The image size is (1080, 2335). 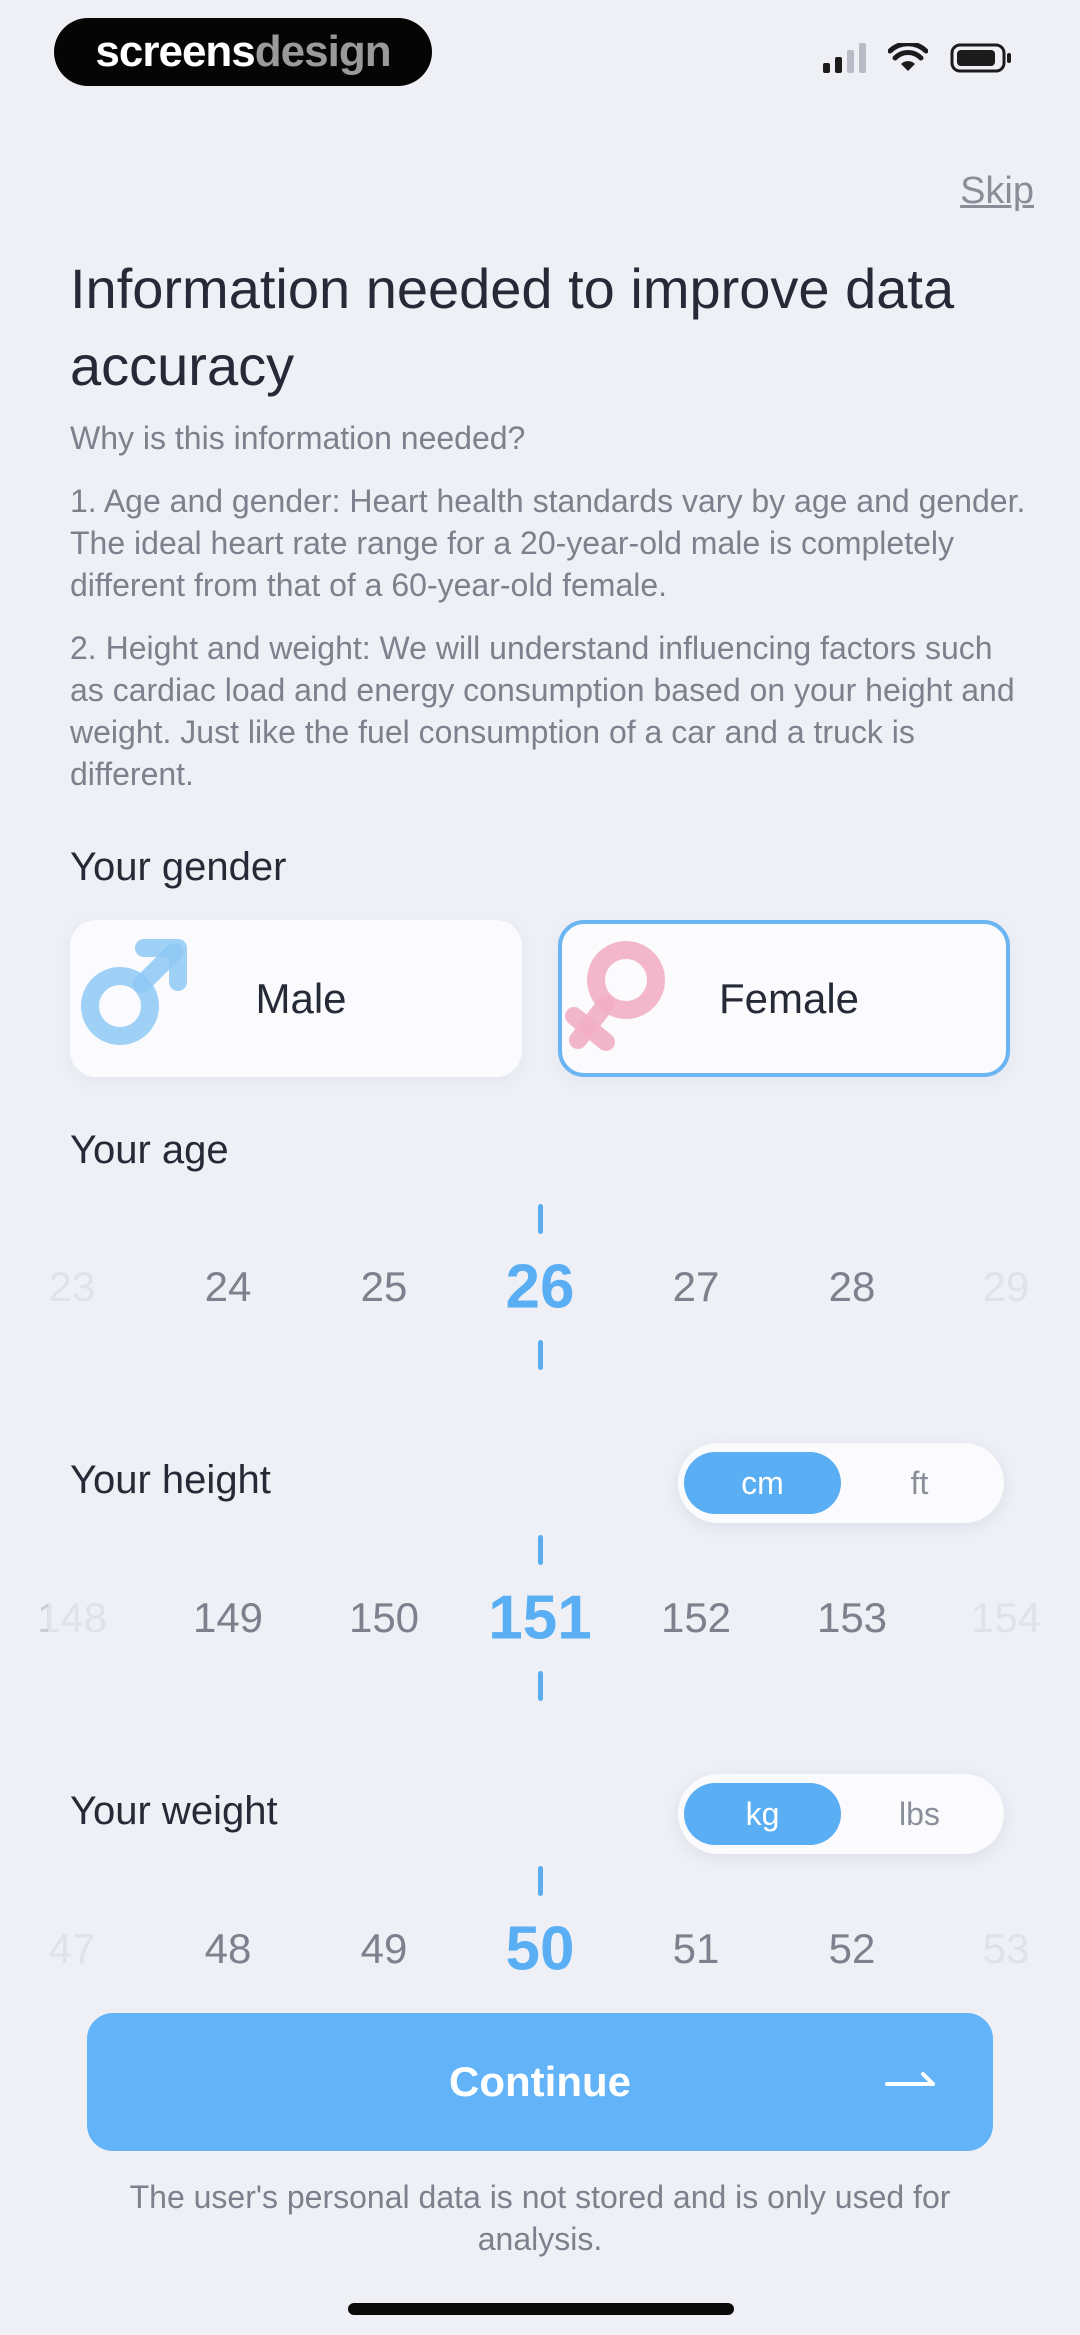 I want to click on age-picker: 23 24 25 26 27 28 29, so click(x=540, y=1287).